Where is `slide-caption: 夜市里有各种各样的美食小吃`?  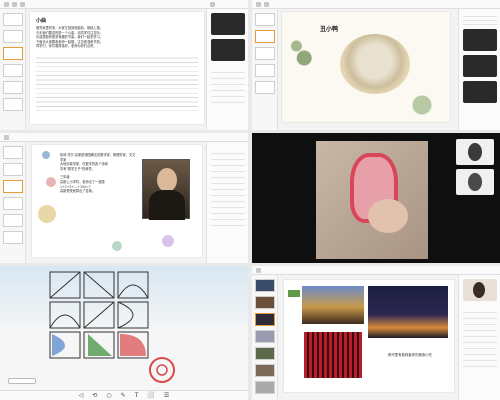 slide-caption: 夜市里有各种各样的美食小吃 is located at coordinates (410, 355).